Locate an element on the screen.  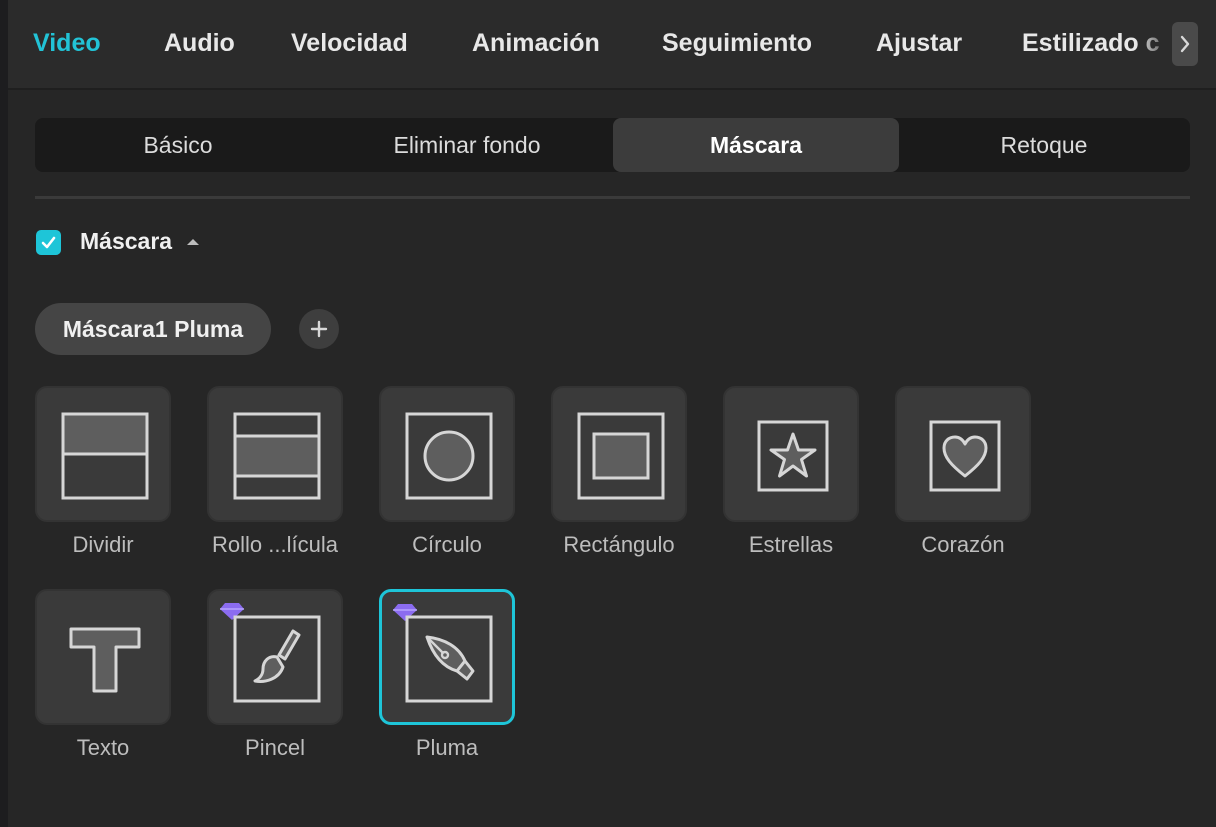
mask-option-estrellas is located at coordinates (791, 454).